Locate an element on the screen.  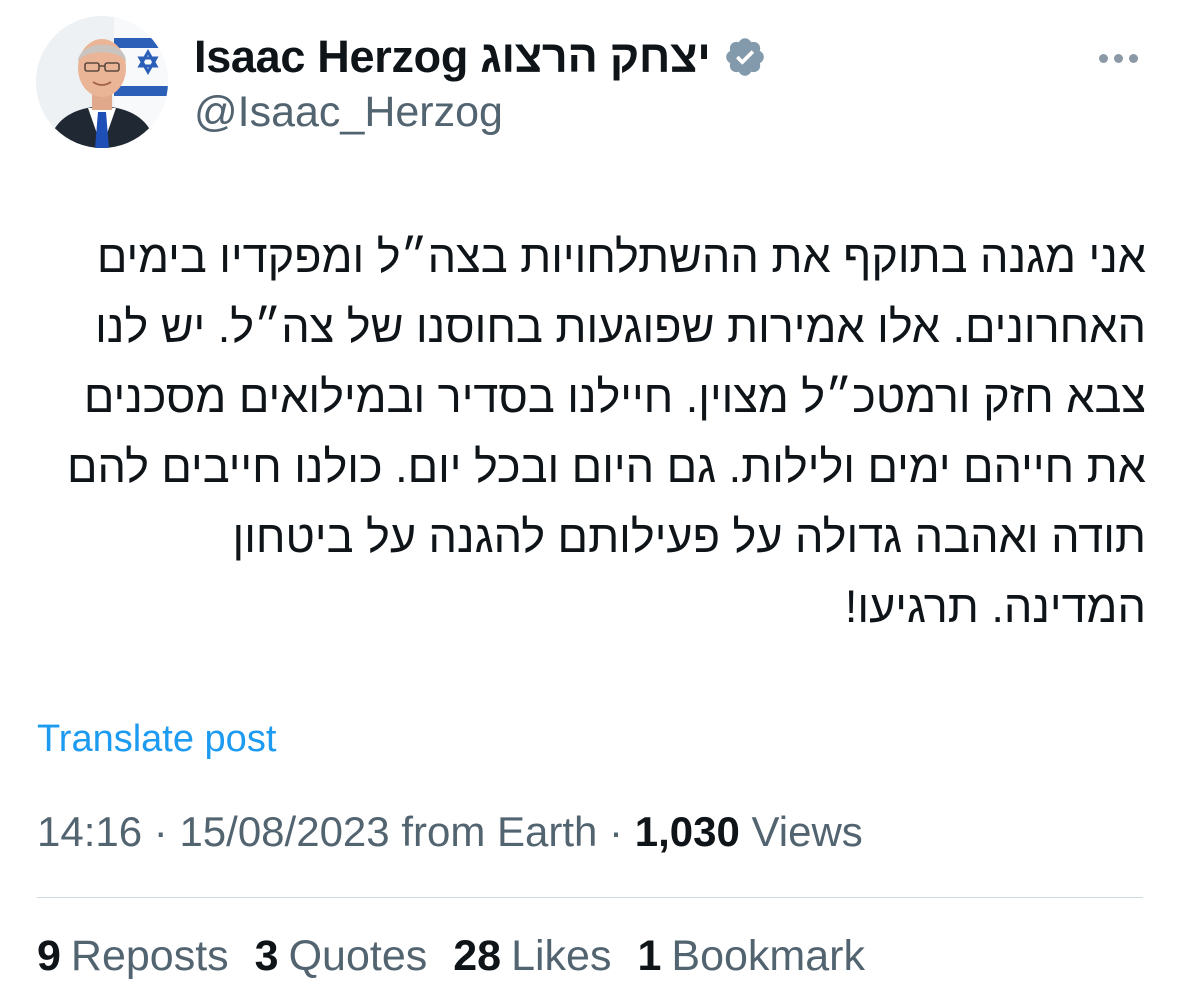
bookmarks-label: Bookmark is located at coordinates (768, 956).